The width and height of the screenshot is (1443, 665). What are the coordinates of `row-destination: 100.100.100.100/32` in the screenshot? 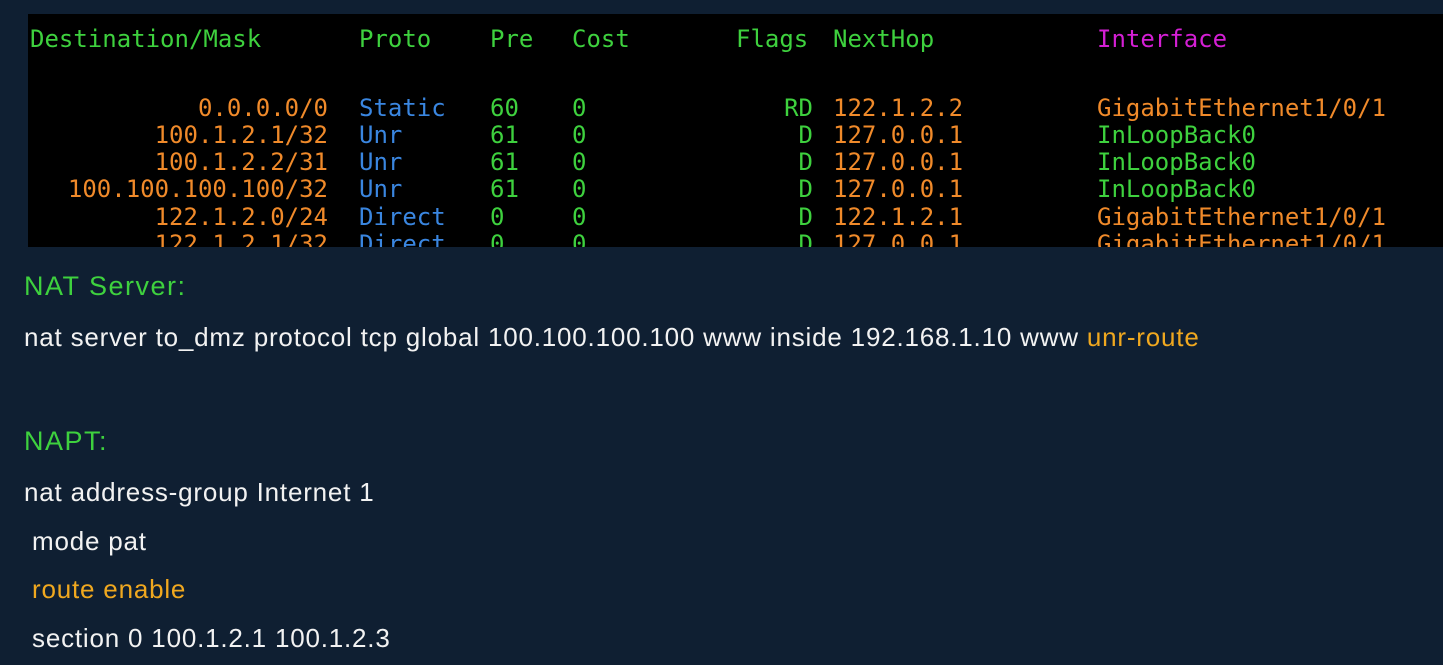 It's located at (197, 189).